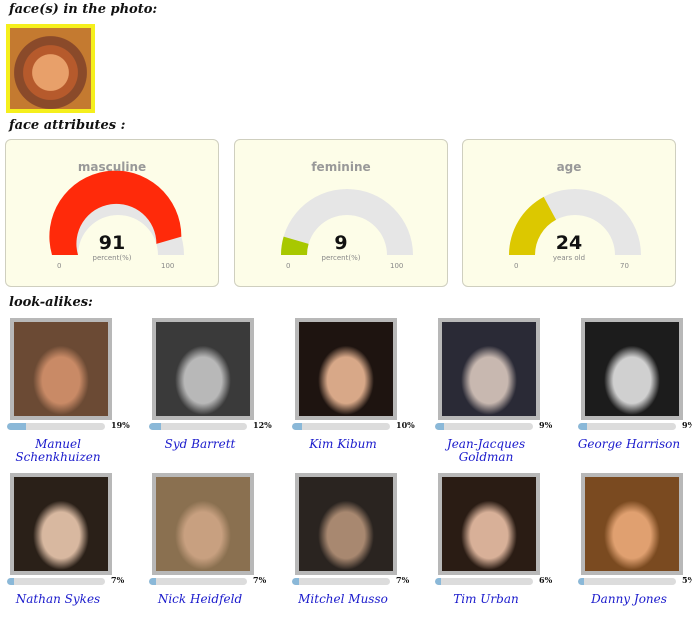  What do you see at coordinates (343, 444) in the screenshot?
I see `lookalike-name-link: Kim Kibum` at bounding box center [343, 444].